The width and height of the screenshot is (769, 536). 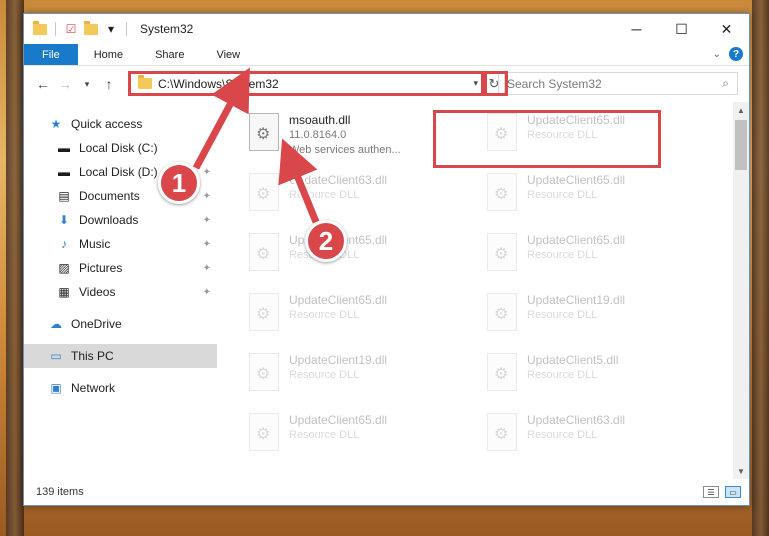 What do you see at coordinates (120, 356) in the screenshot?
I see `sidebar-item-this-pc: ▭ This PC` at bounding box center [120, 356].